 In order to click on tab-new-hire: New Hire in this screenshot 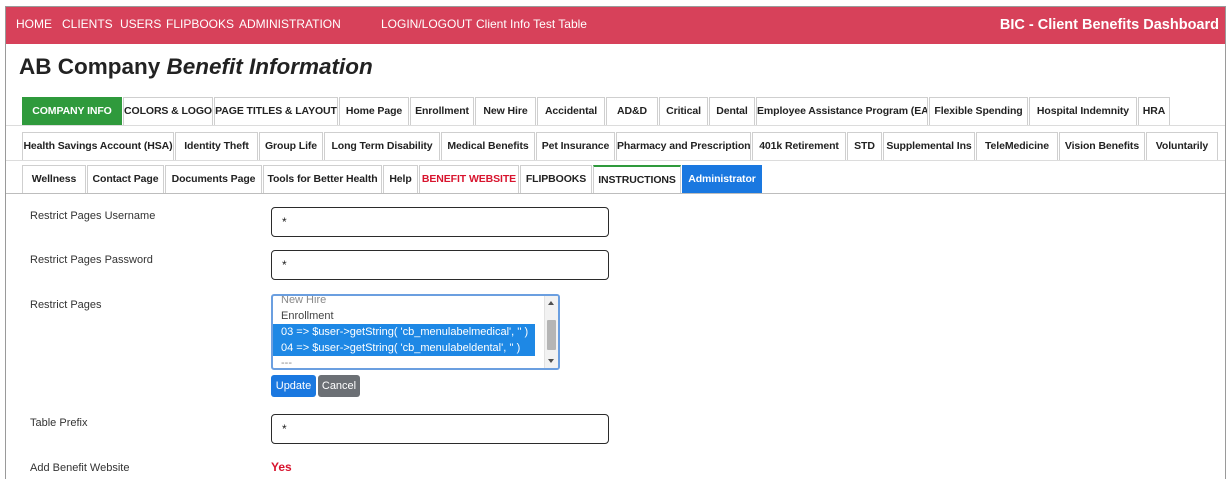, I will do `click(505, 111)`.